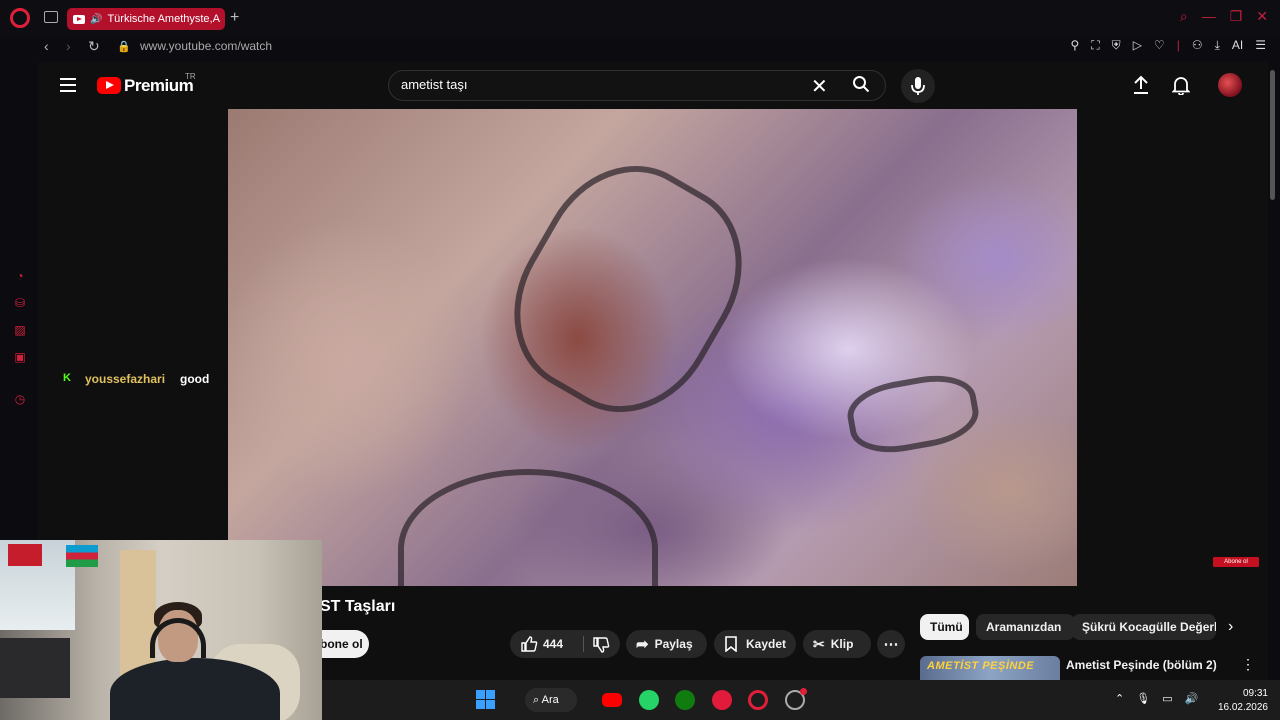 The image size is (1280, 720). What do you see at coordinates (891, 644) in the screenshot?
I see `more-actions-button: ⋯` at bounding box center [891, 644].